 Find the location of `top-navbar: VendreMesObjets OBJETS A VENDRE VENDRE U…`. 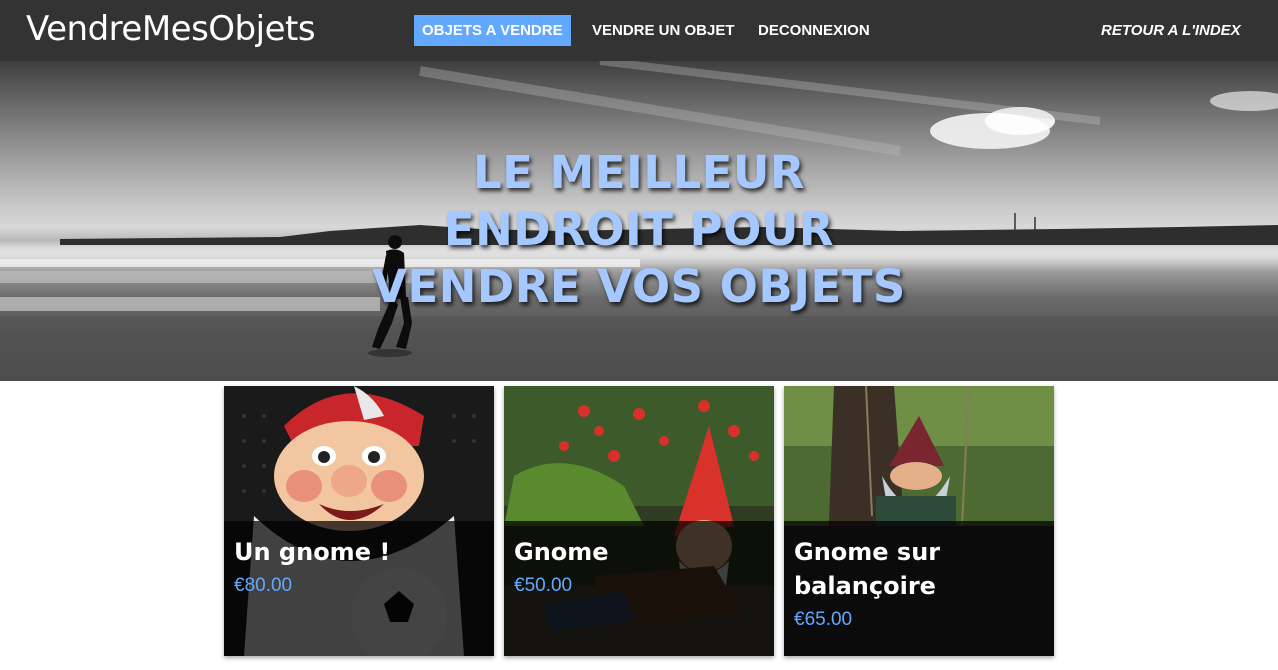

top-navbar: VendreMesObjets OBJETS A VENDRE VENDRE U… is located at coordinates (639, 30).